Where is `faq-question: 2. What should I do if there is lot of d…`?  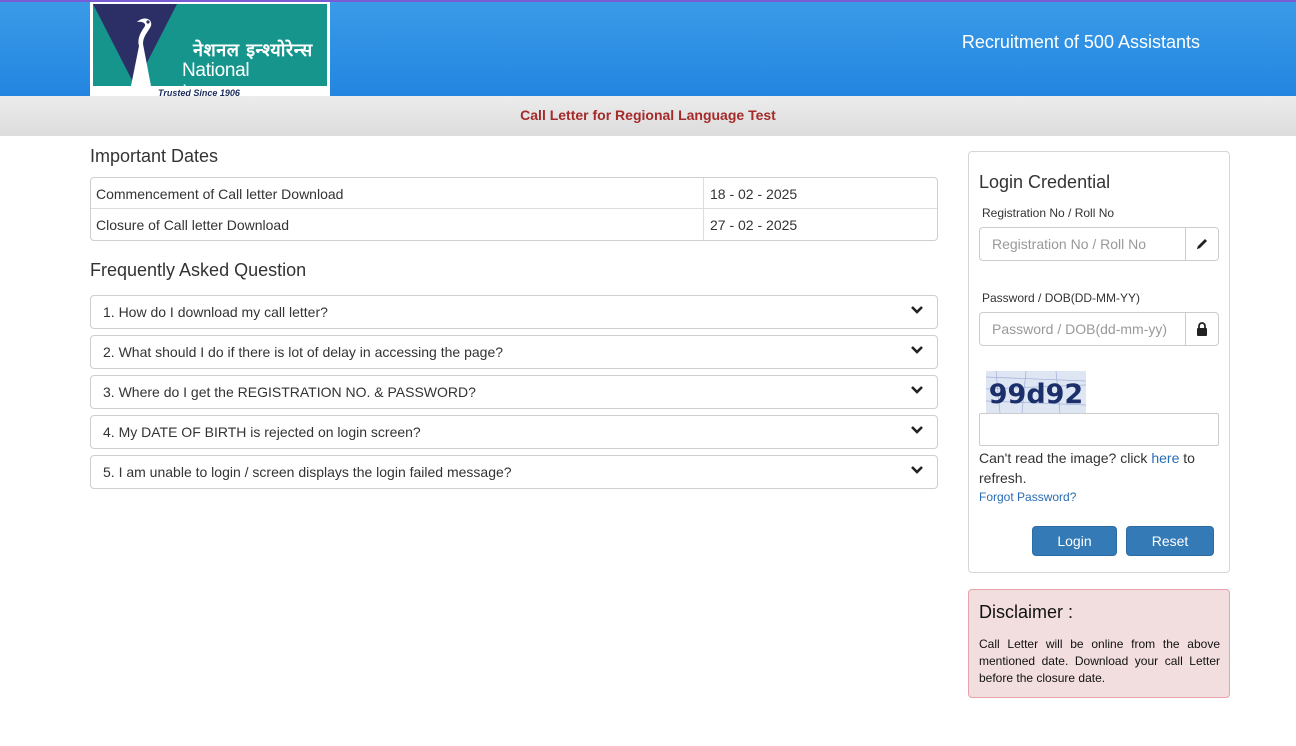
faq-question: 2. What should I do if there is lot of d… is located at coordinates (303, 352).